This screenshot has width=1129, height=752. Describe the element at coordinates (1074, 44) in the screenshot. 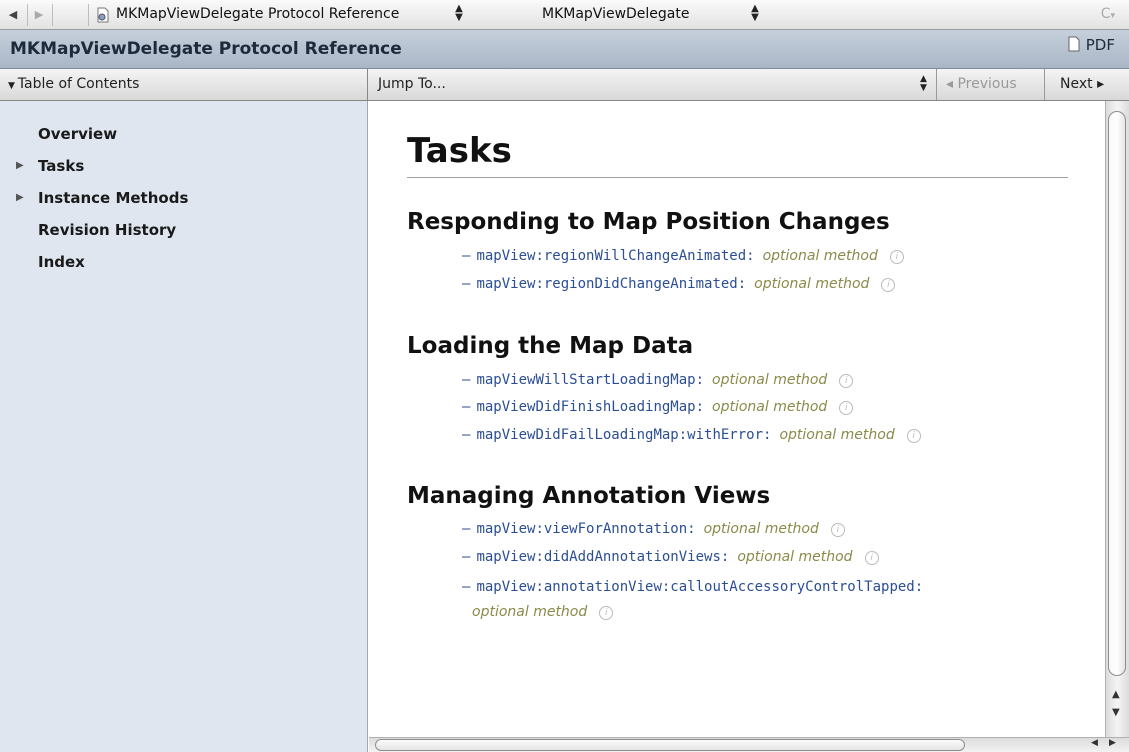

I see `pdf-icon` at that location.